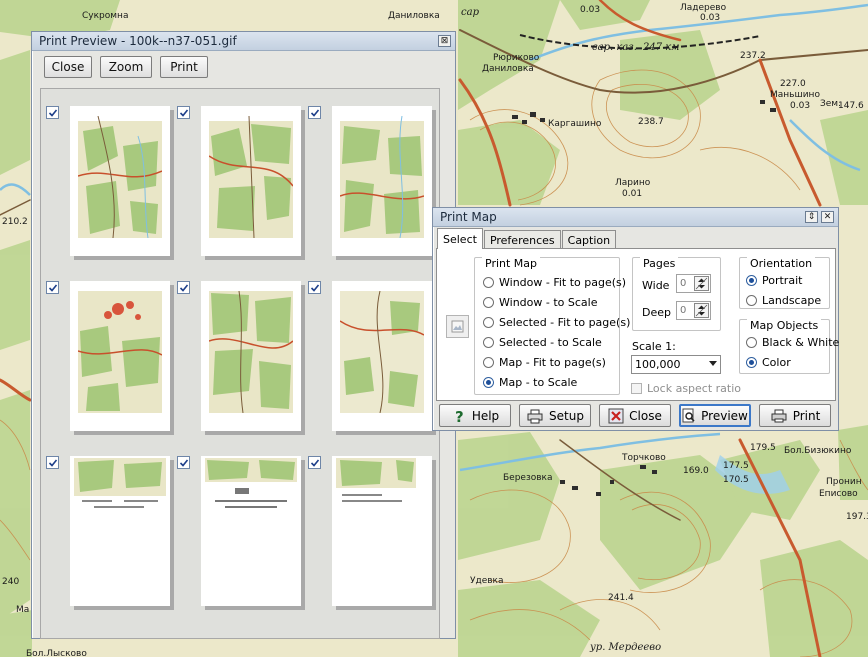 The image size is (868, 657). Describe the element at coordinates (632, 194) in the screenshot. I see `map-elevation: 0.01` at that location.